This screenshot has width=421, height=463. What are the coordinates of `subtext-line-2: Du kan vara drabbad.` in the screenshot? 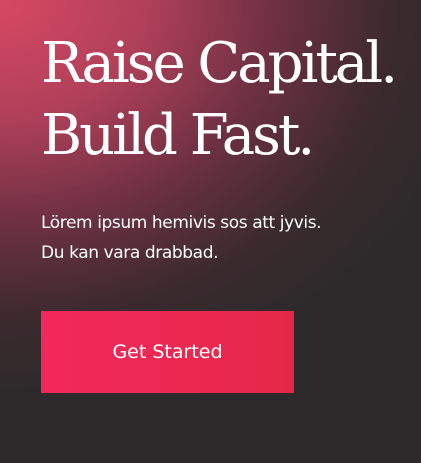 It's located at (130, 253).